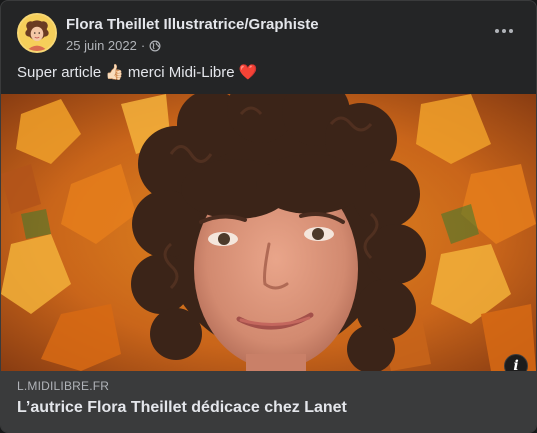 The width and height of the screenshot is (537, 433). What do you see at coordinates (516, 362) in the screenshot?
I see `info-icon: i` at bounding box center [516, 362].